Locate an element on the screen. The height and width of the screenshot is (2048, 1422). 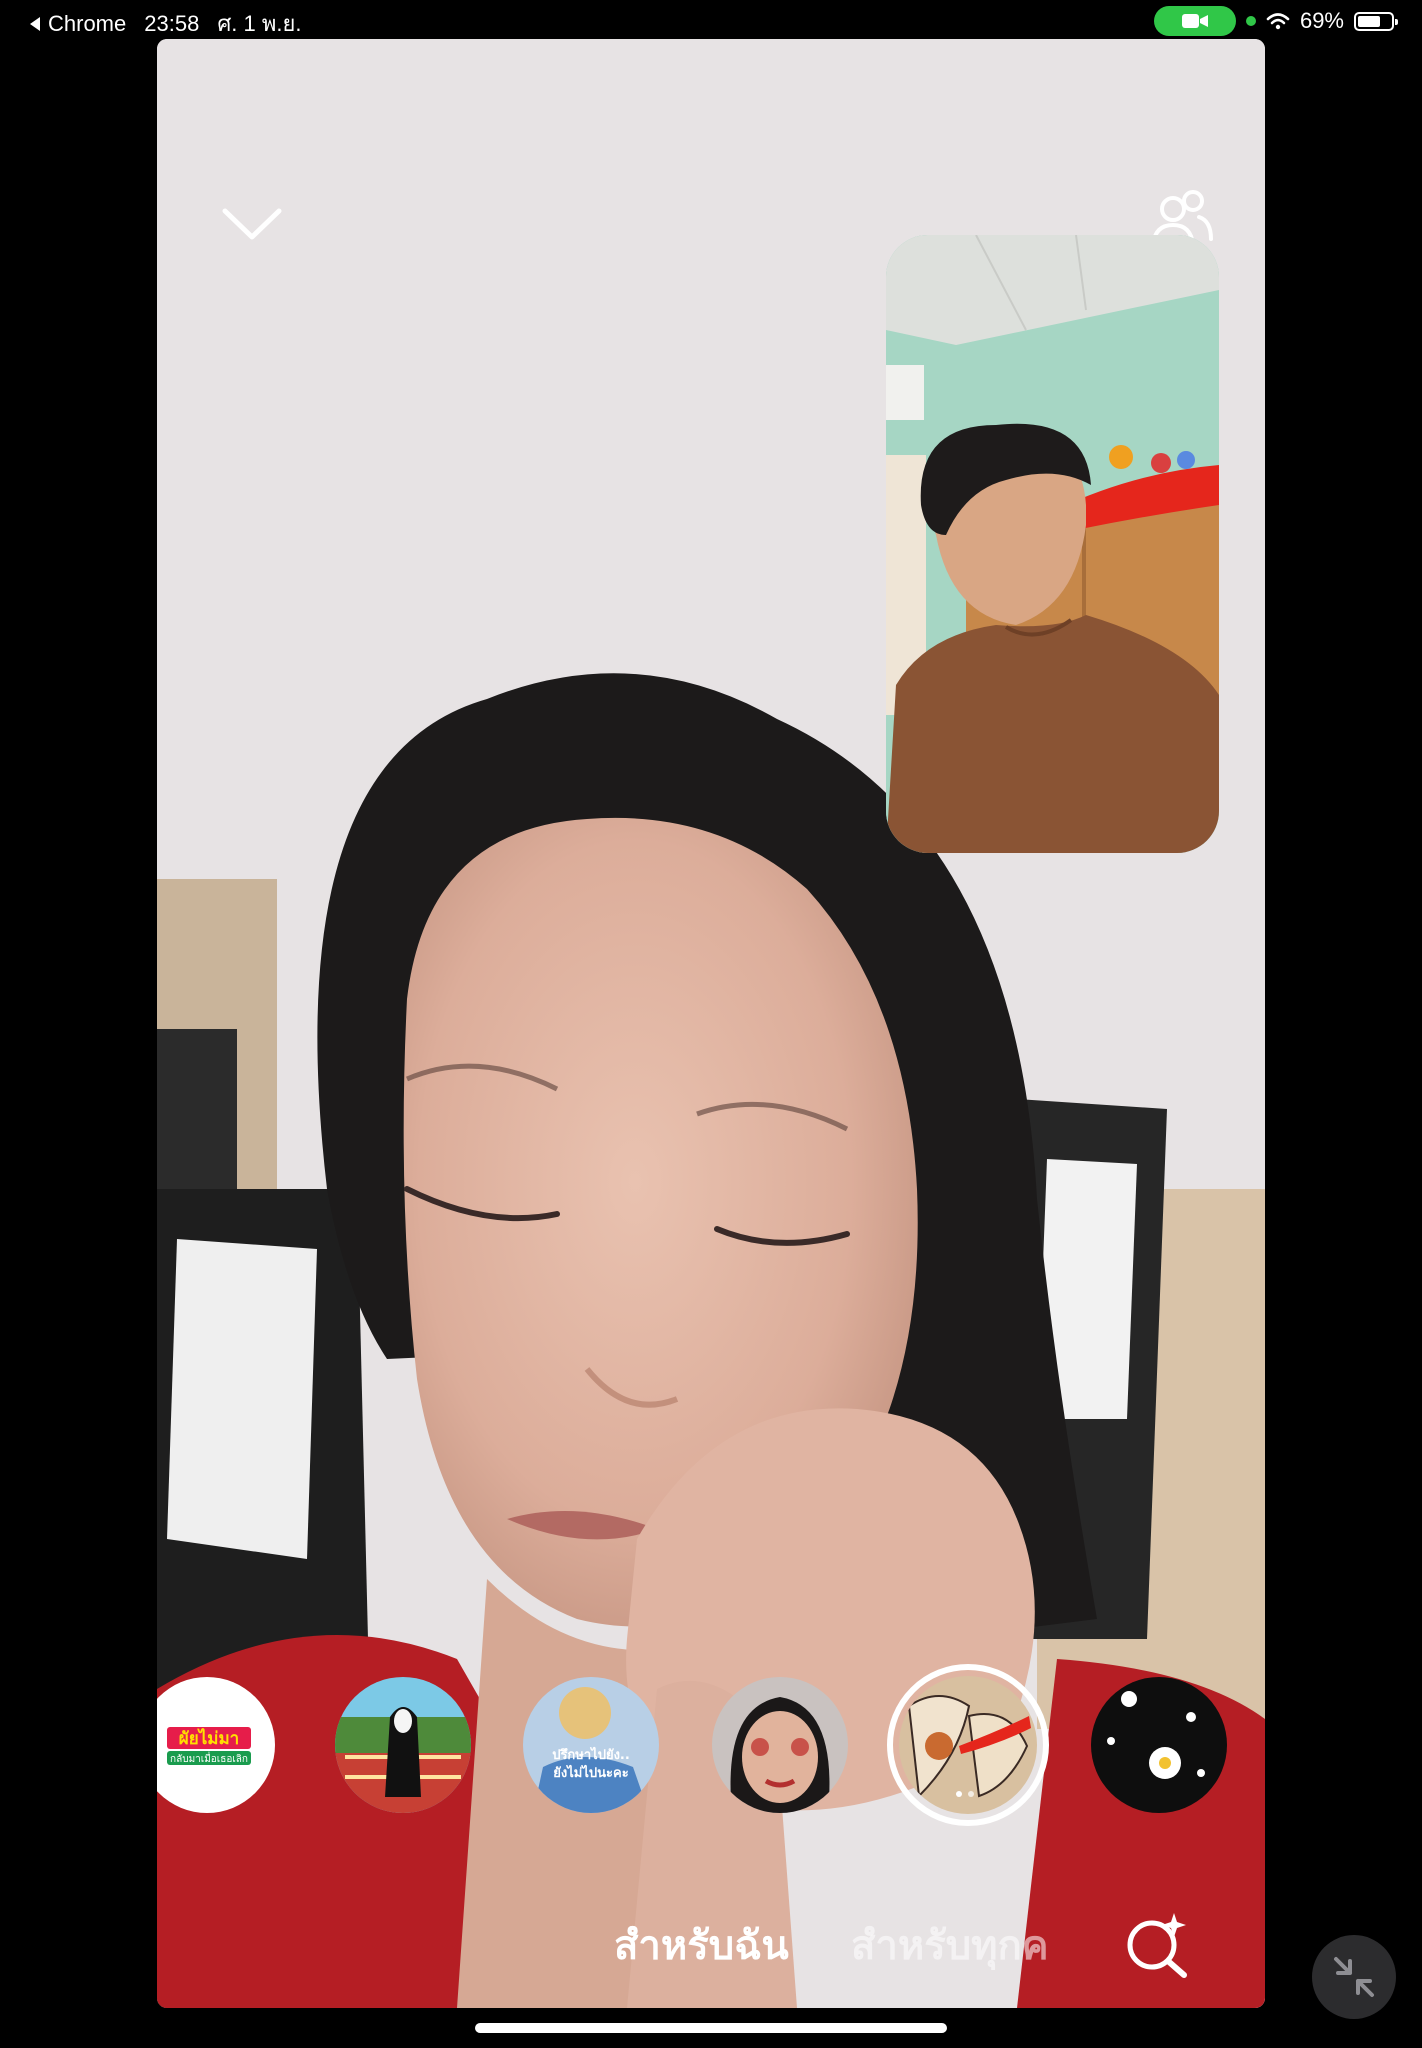
effects-tabs: สำหรับฉัน สำหรับทุกค is located at coordinates (711, 1944).